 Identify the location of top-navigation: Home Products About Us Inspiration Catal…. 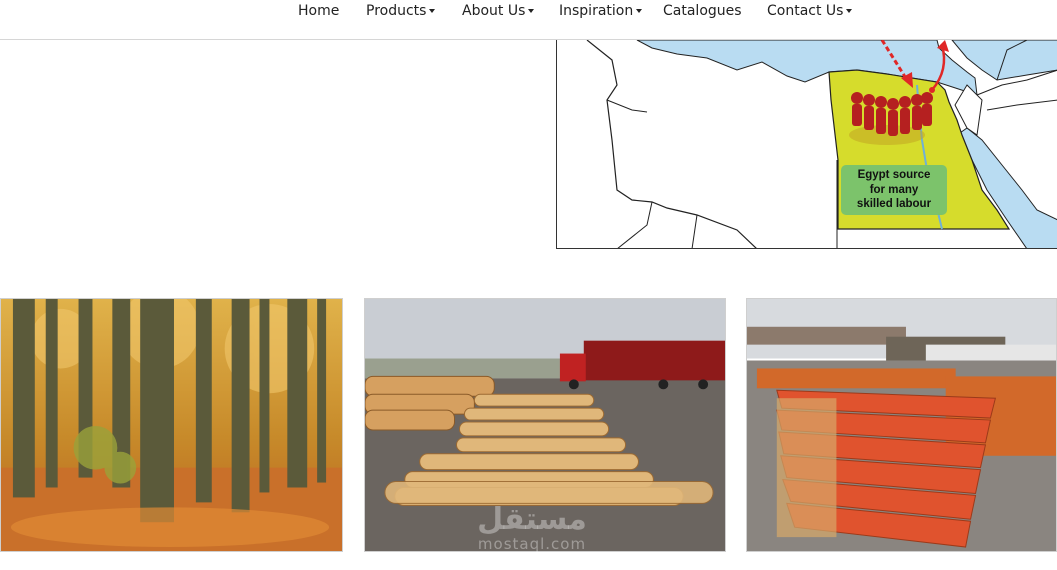
(528, 20).